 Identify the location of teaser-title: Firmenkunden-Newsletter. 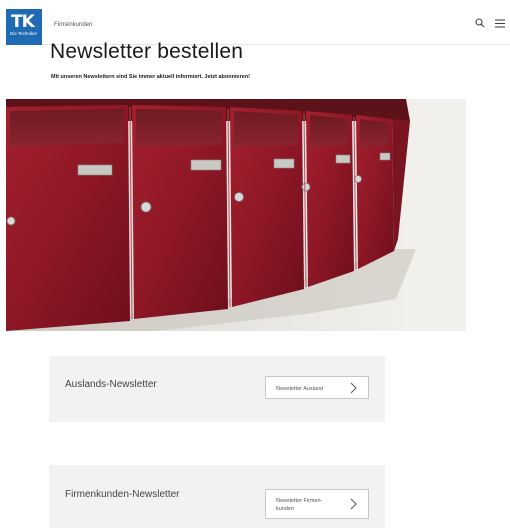
(122, 494).